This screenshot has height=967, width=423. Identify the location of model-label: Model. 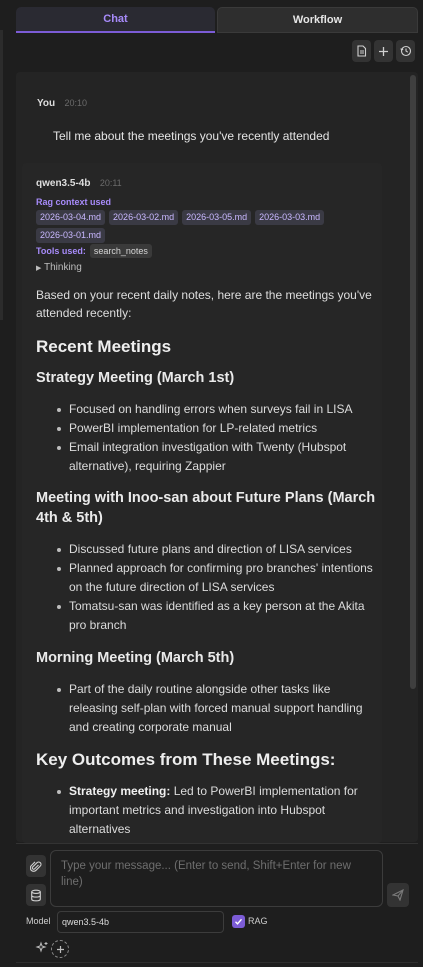
(38, 921).